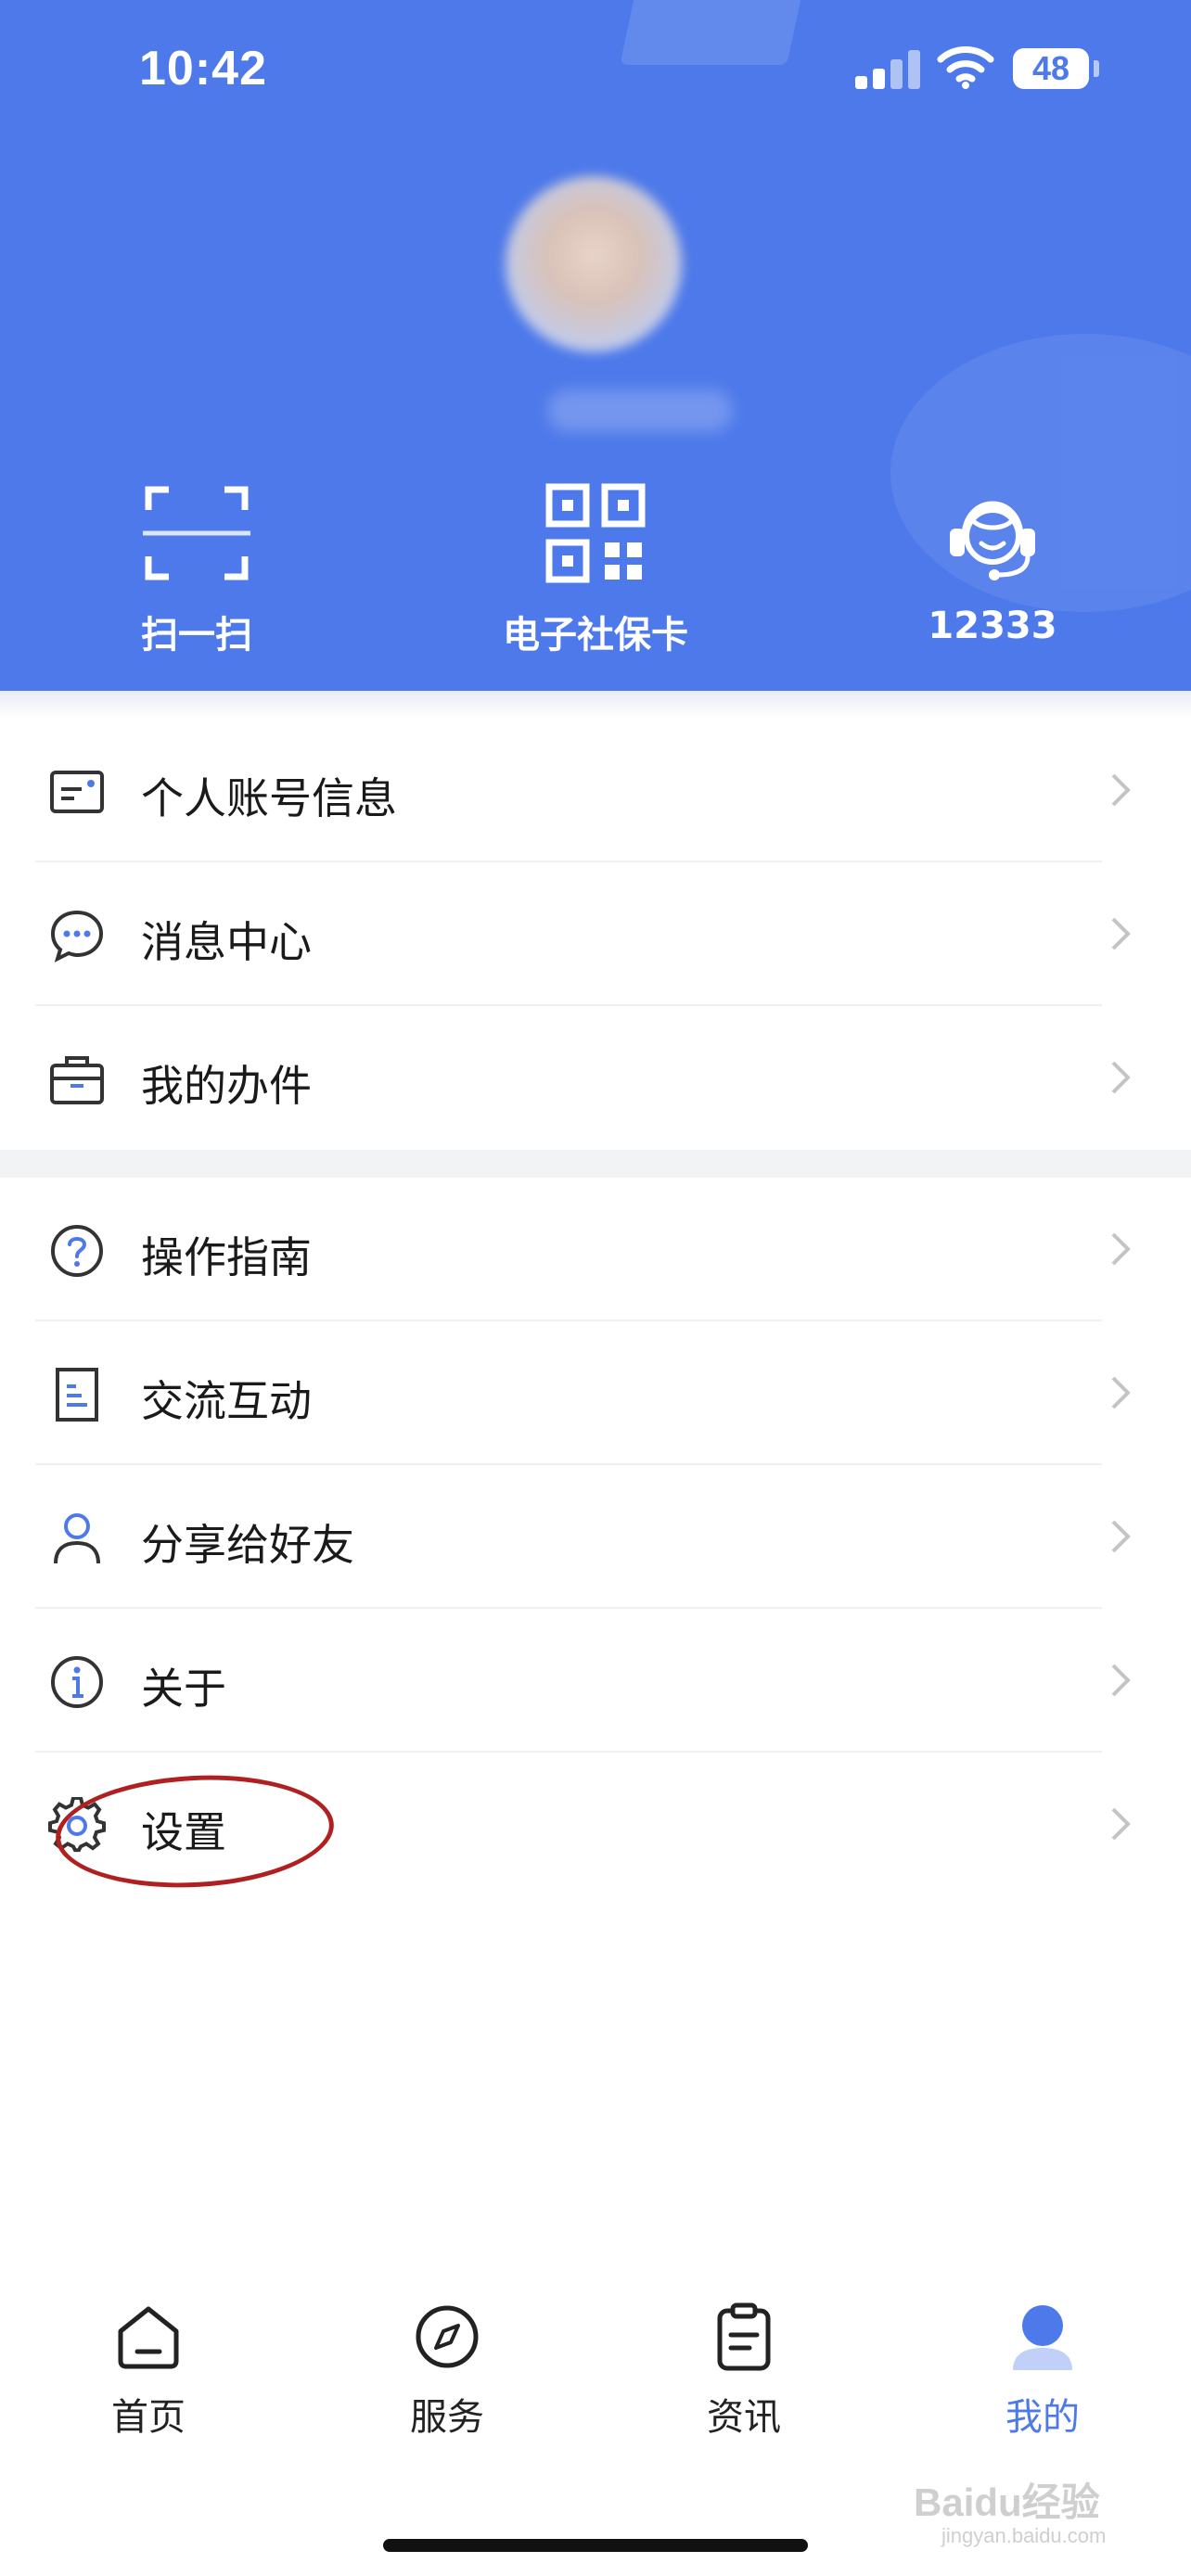 This screenshot has height=2576, width=1191. I want to click on tab-news: 资讯, so click(744, 2370).